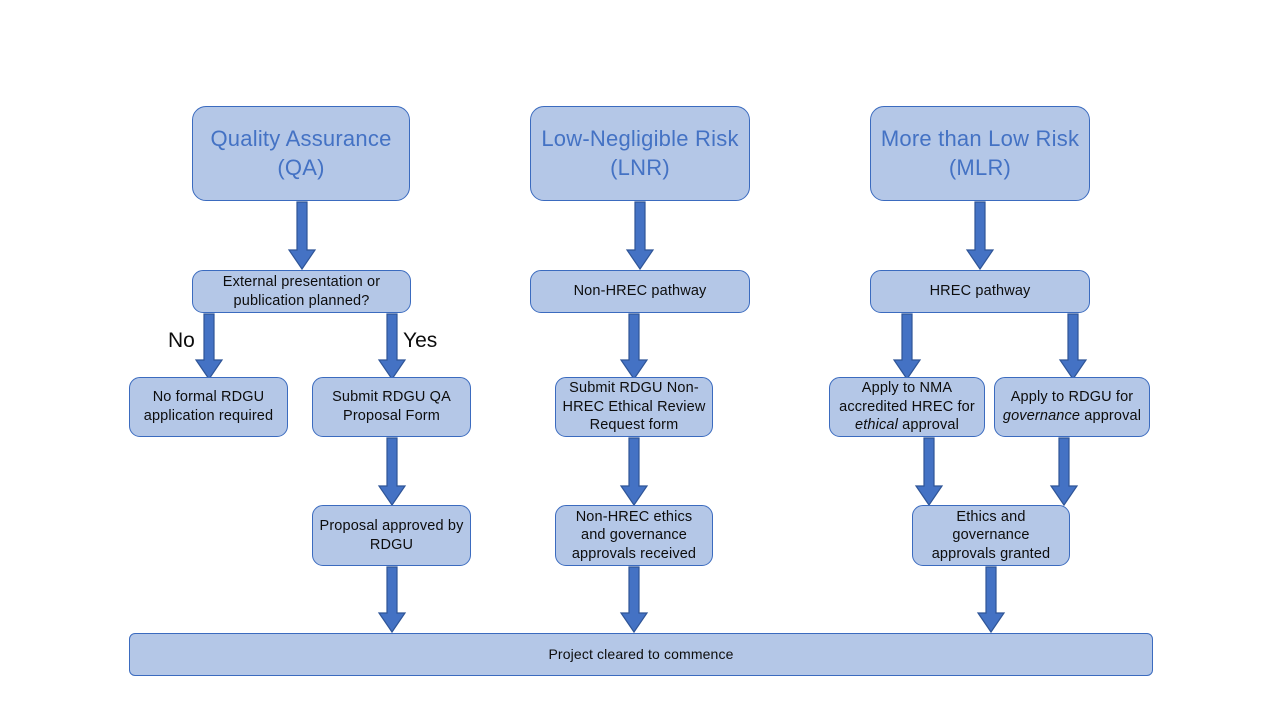 This screenshot has width=1280, height=720. Describe the element at coordinates (634, 472) in the screenshot. I see `arrow-lnr-submit-to-approvals` at that location.